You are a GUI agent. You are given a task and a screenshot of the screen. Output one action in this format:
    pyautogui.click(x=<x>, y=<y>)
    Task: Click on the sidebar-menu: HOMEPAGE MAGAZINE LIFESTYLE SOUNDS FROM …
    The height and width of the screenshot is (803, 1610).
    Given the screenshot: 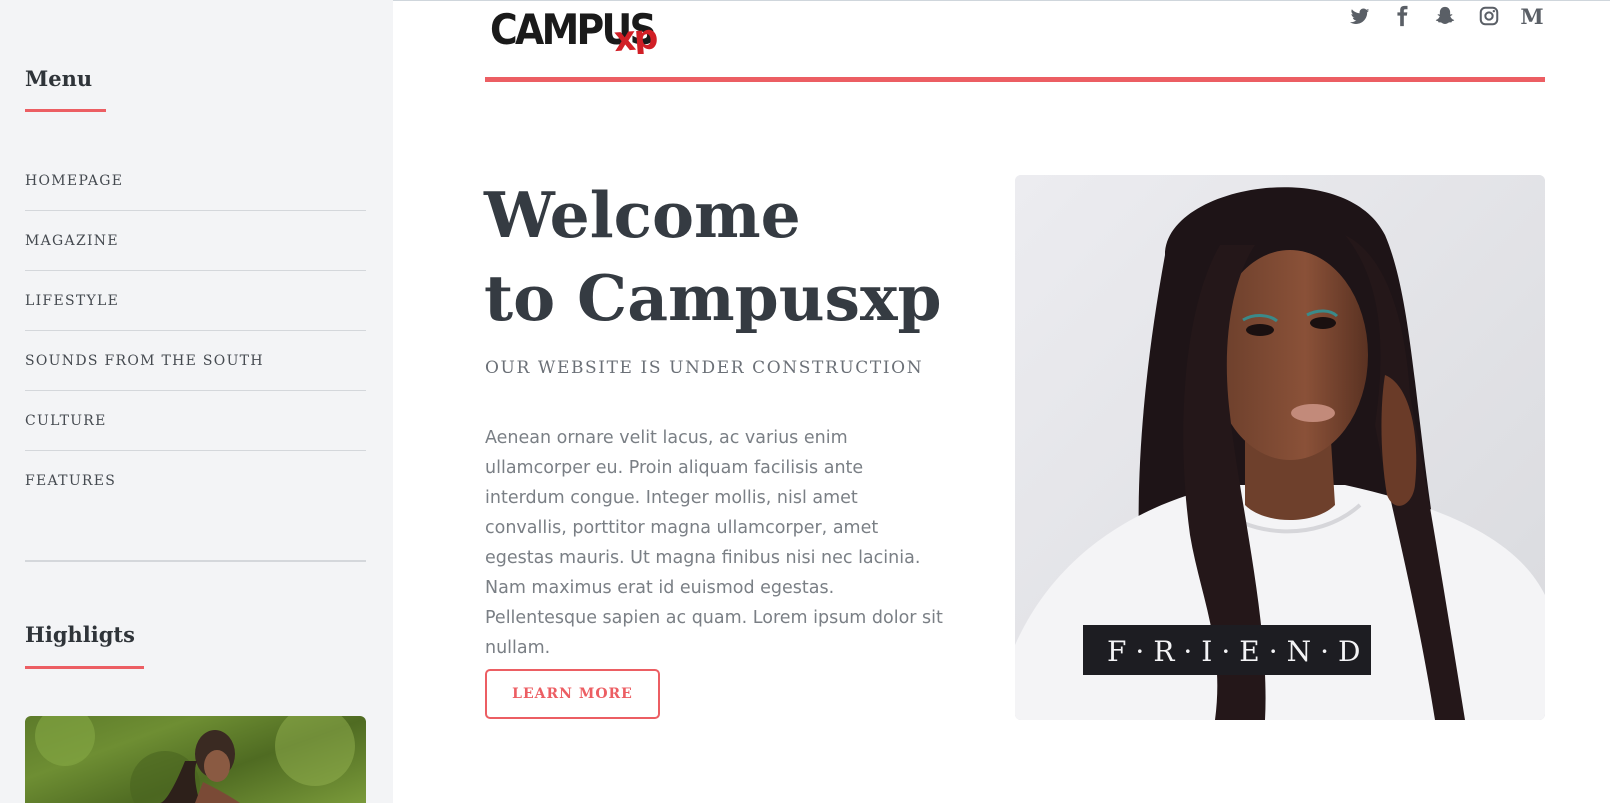 What is the action you would take?
    pyautogui.click(x=195, y=330)
    